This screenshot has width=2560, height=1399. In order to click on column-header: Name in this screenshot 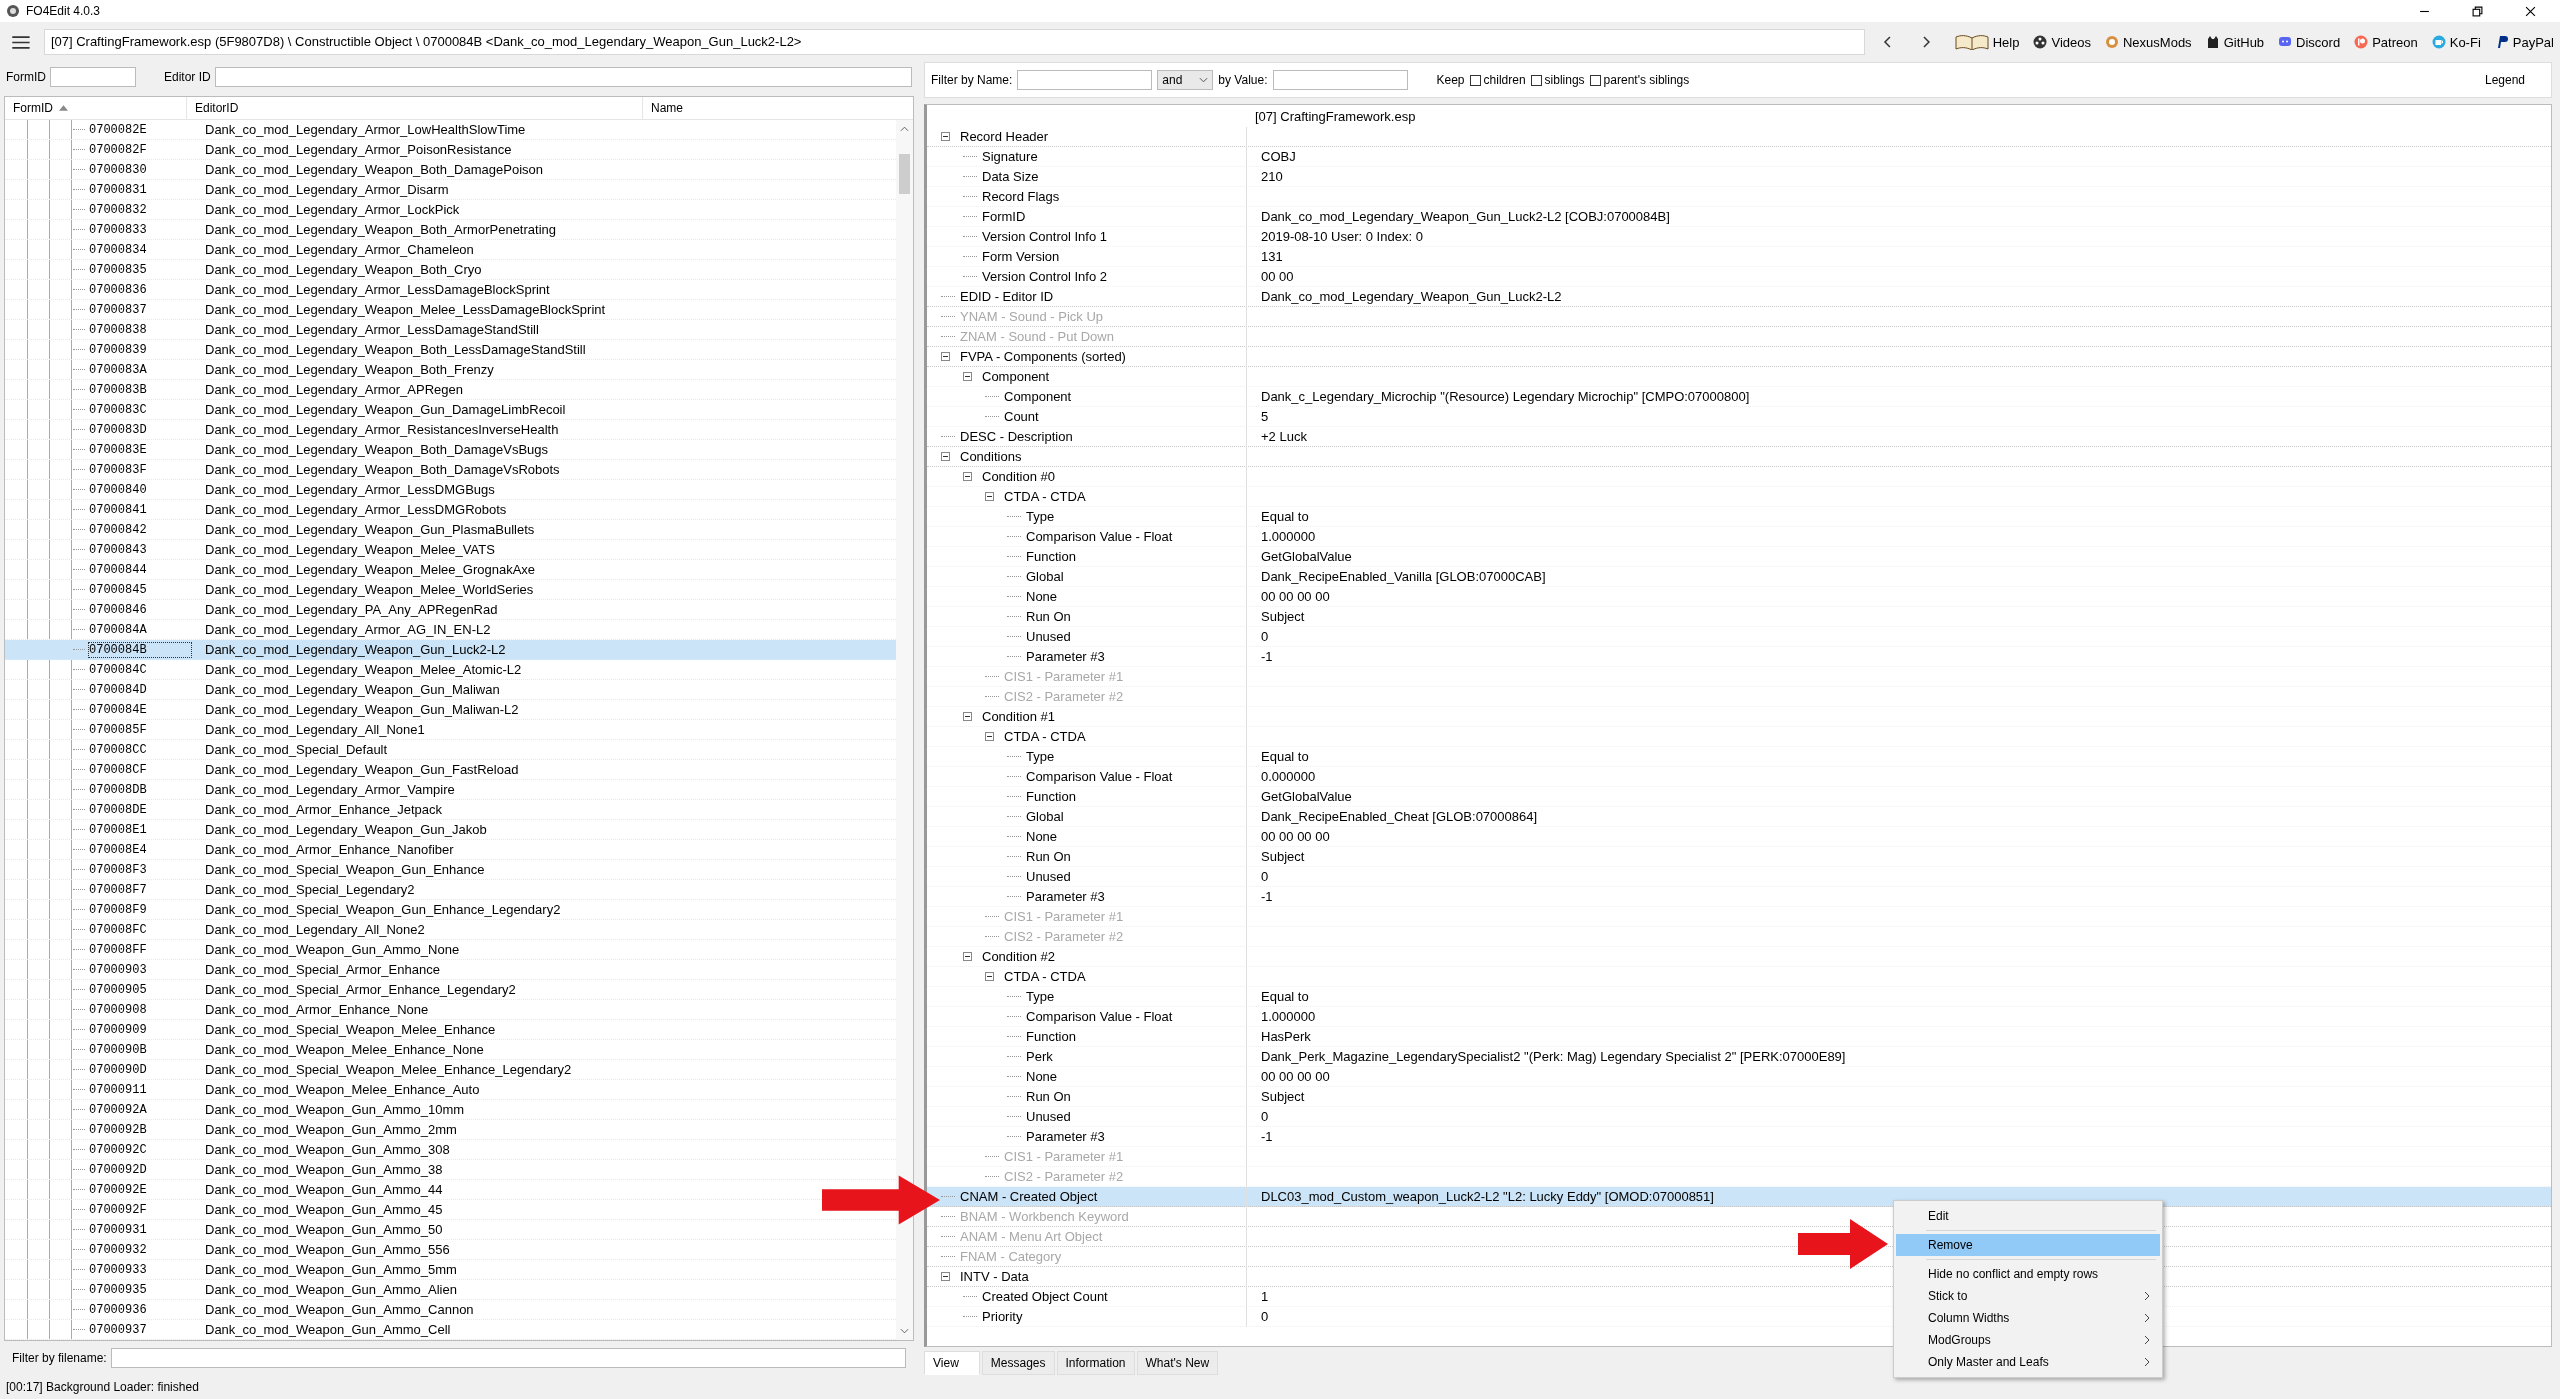, I will do `click(778, 108)`.